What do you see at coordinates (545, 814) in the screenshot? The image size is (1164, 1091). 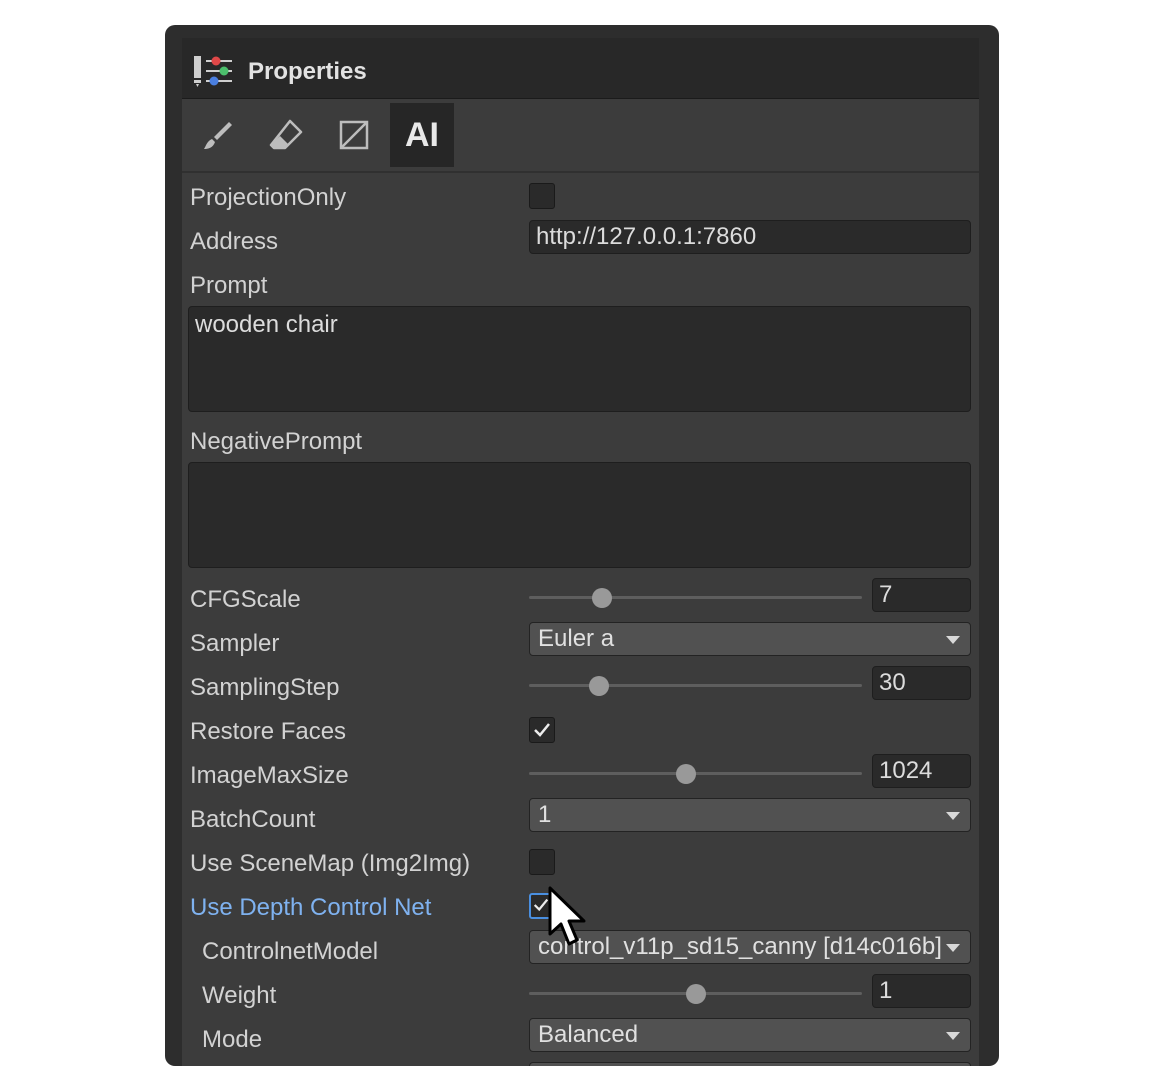 I see `batch-count-value: 1` at bounding box center [545, 814].